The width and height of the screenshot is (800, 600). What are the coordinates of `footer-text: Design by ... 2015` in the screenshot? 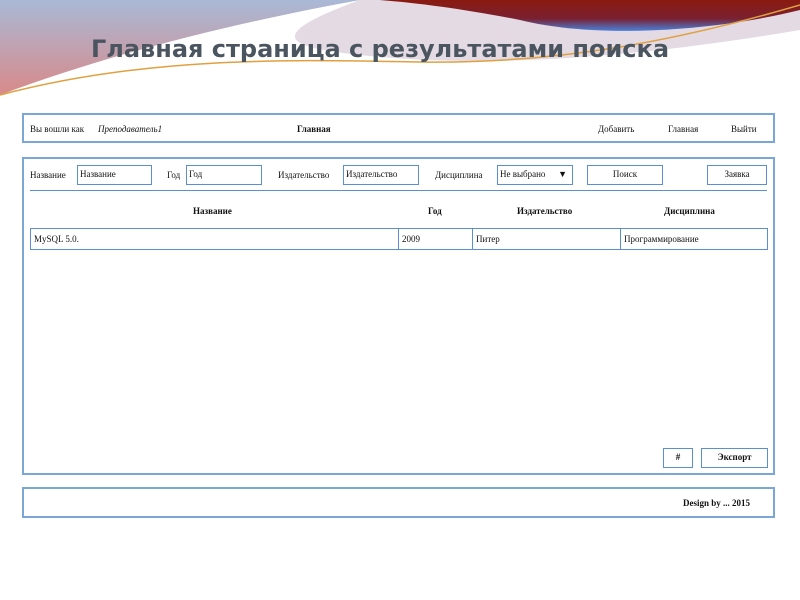 It's located at (717, 503).